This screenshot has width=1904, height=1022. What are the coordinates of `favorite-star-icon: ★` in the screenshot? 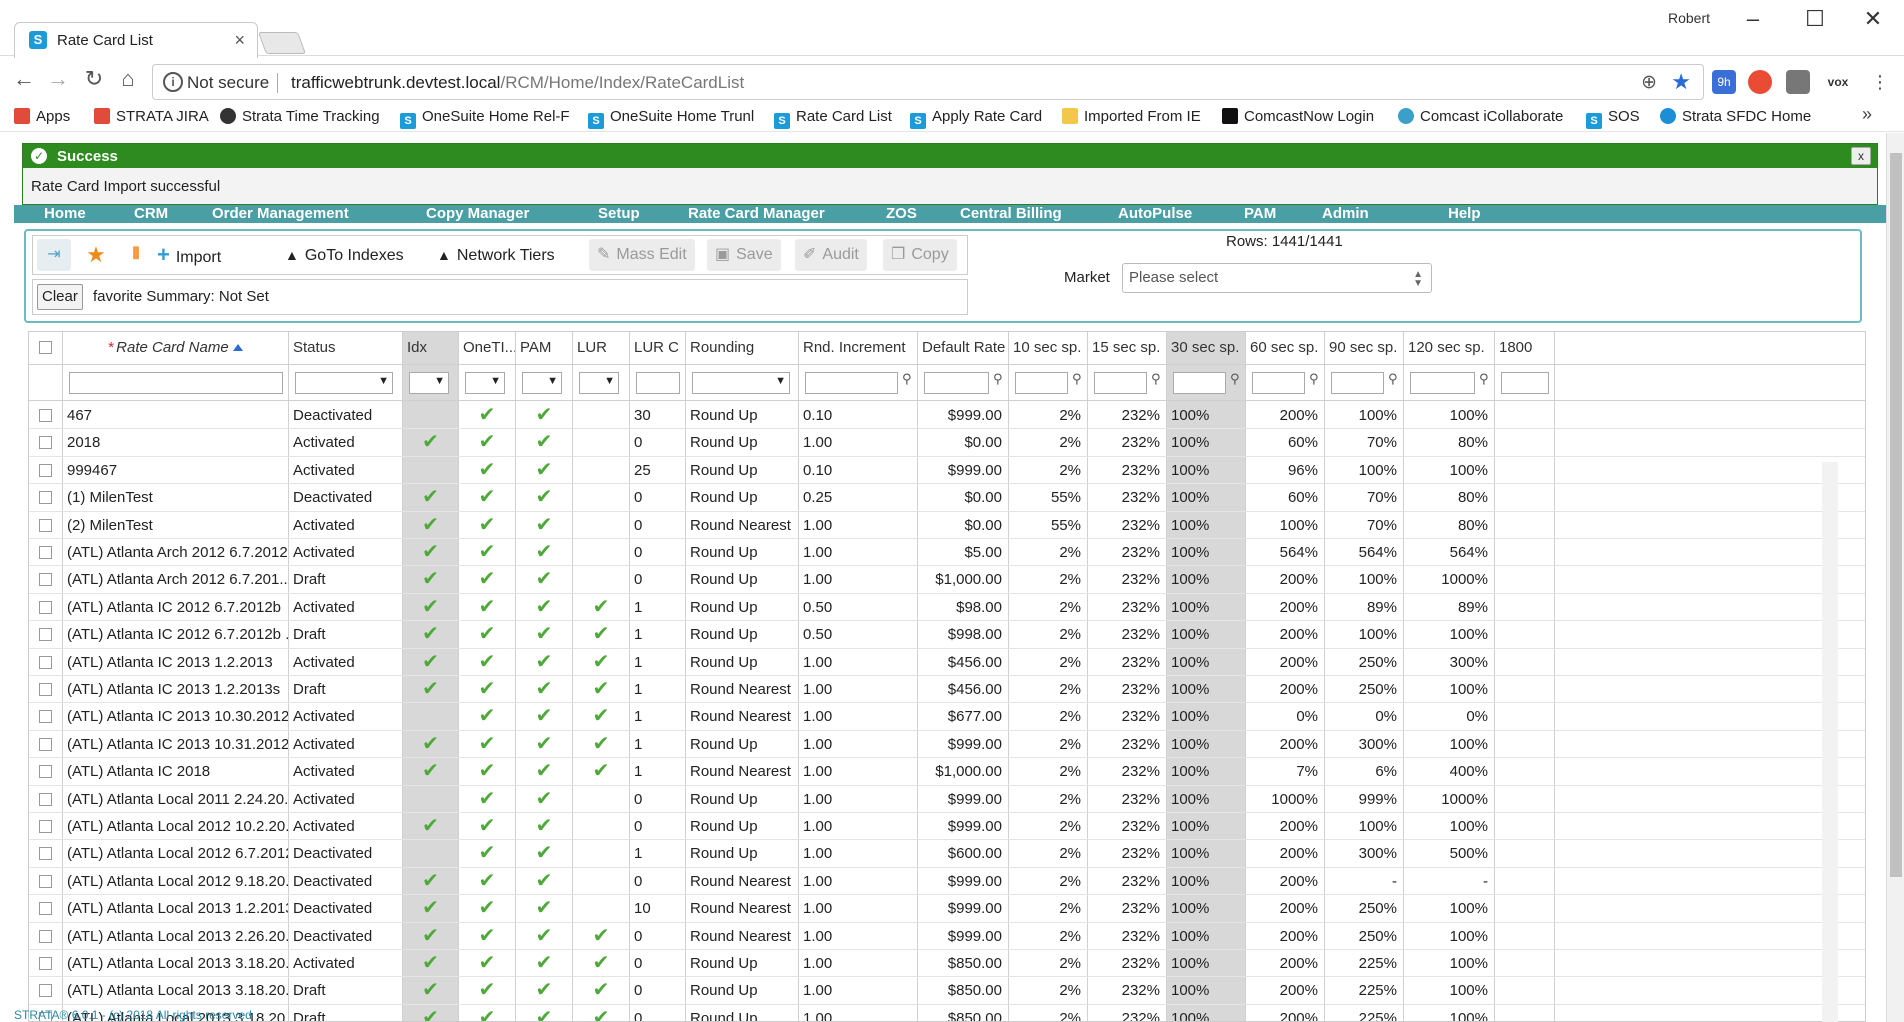 It's located at (96, 255).